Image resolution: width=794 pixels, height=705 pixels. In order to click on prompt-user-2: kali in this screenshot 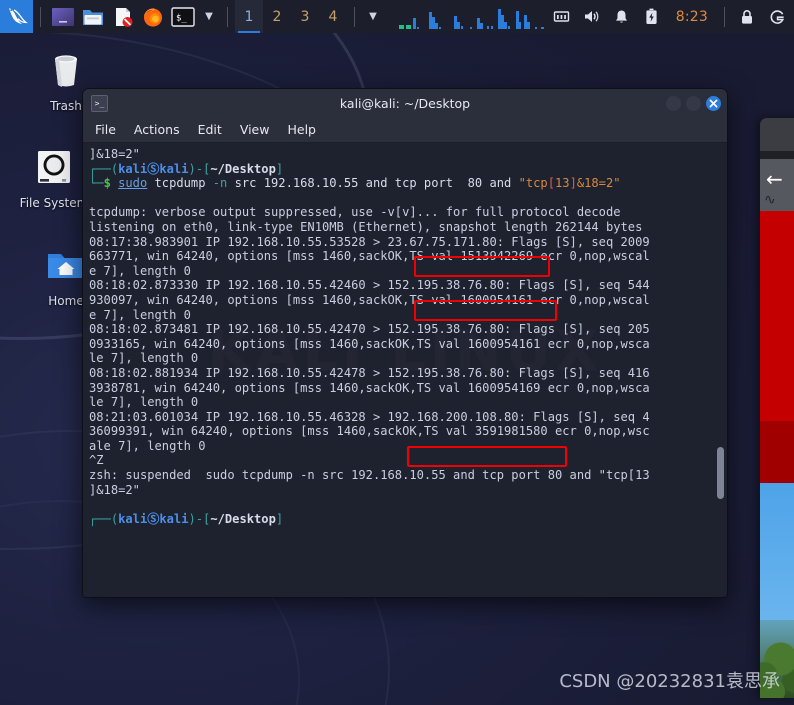, I will do `click(133, 518)`.